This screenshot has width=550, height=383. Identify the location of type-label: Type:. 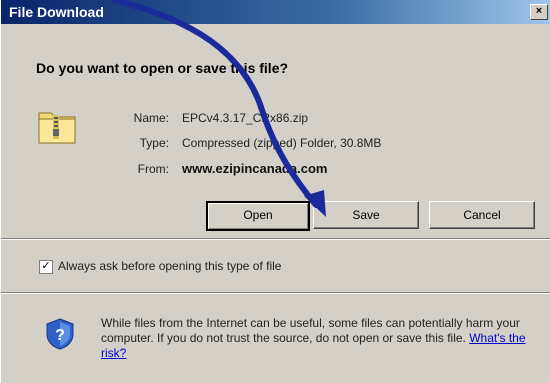
(154, 143).